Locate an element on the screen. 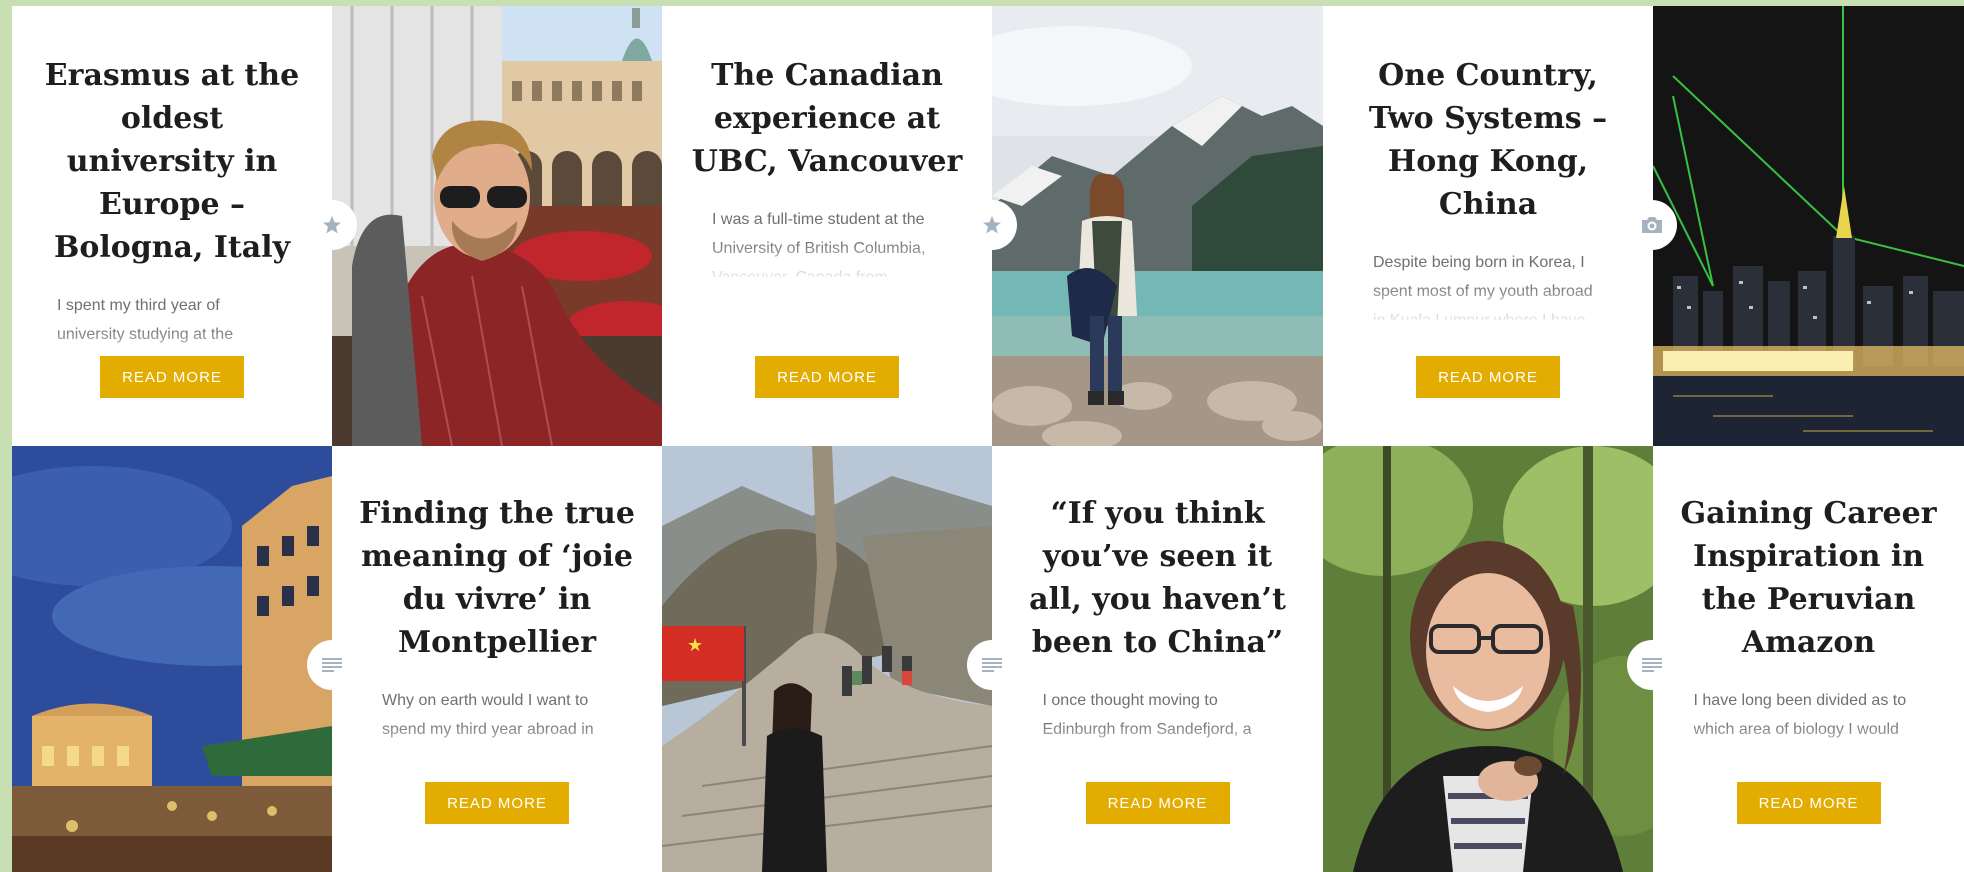 The image size is (1964, 872). lake-louise-photo is located at coordinates (1157, 226).